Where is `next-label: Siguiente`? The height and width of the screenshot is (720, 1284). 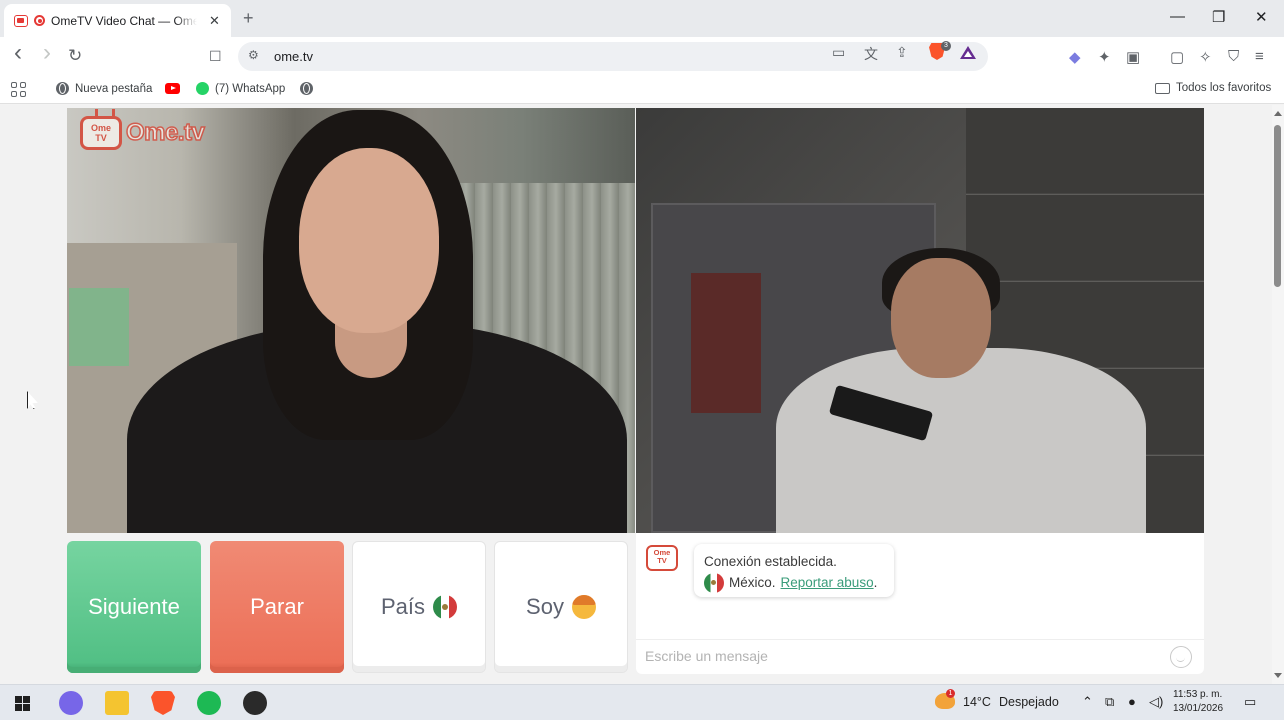
next-label: Siguiente is located at coordinates (134, 606).